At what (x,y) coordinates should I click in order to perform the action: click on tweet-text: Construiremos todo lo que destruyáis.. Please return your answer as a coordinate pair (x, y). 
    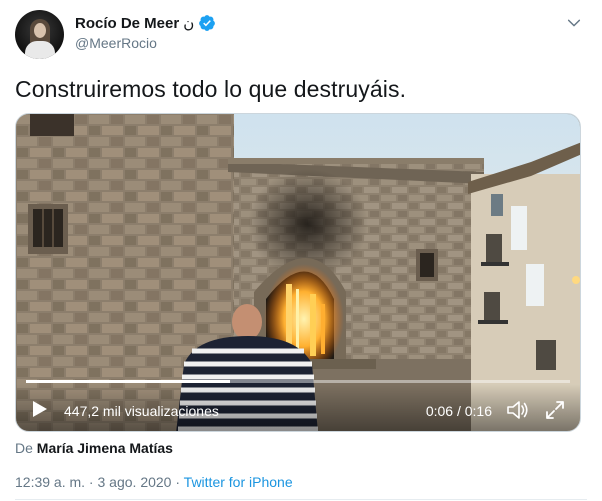
    Looking at the image, I should click on (211, 89).